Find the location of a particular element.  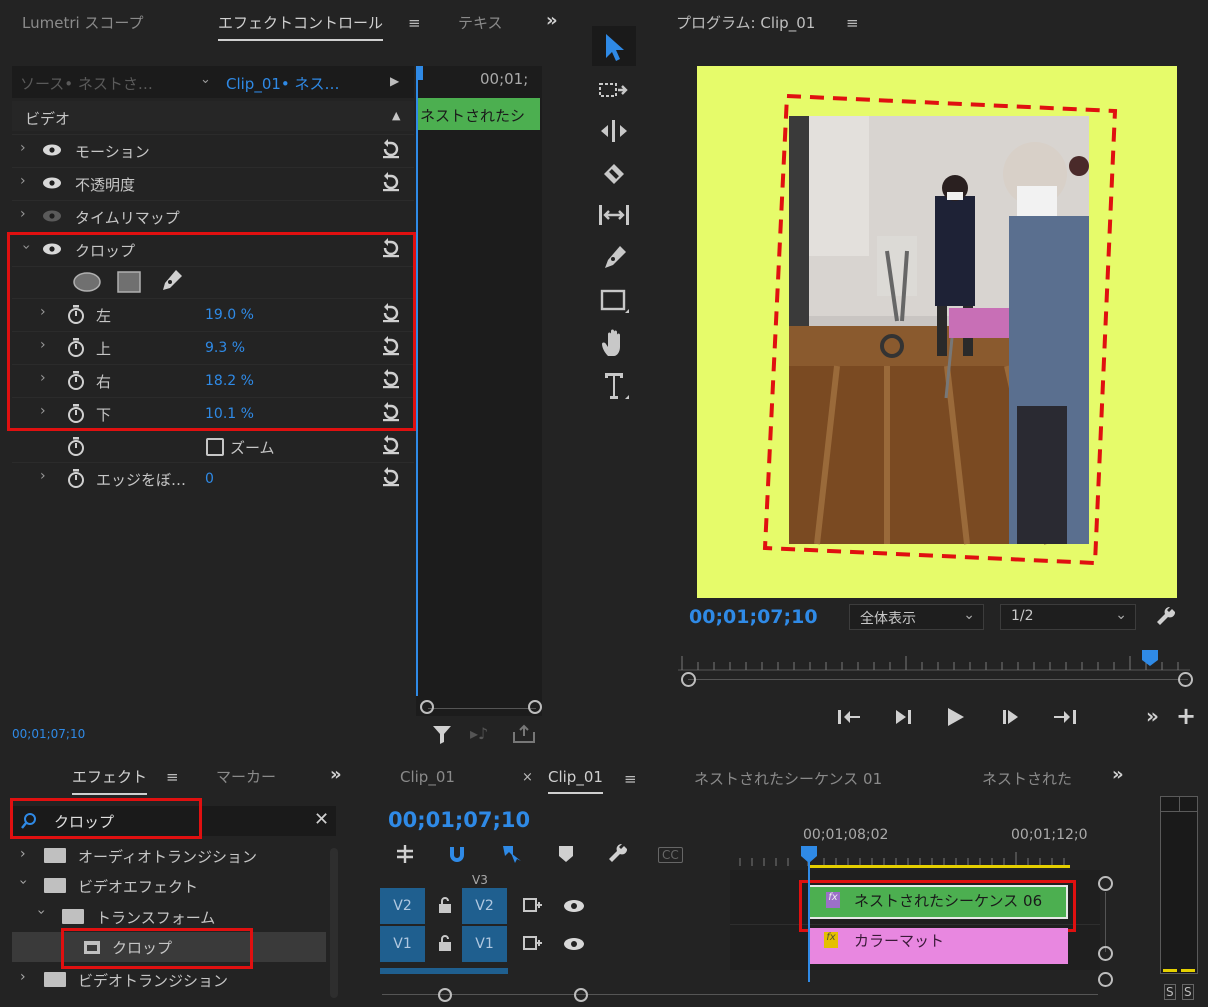

step-back-icon is located at coordinates (902, 717).